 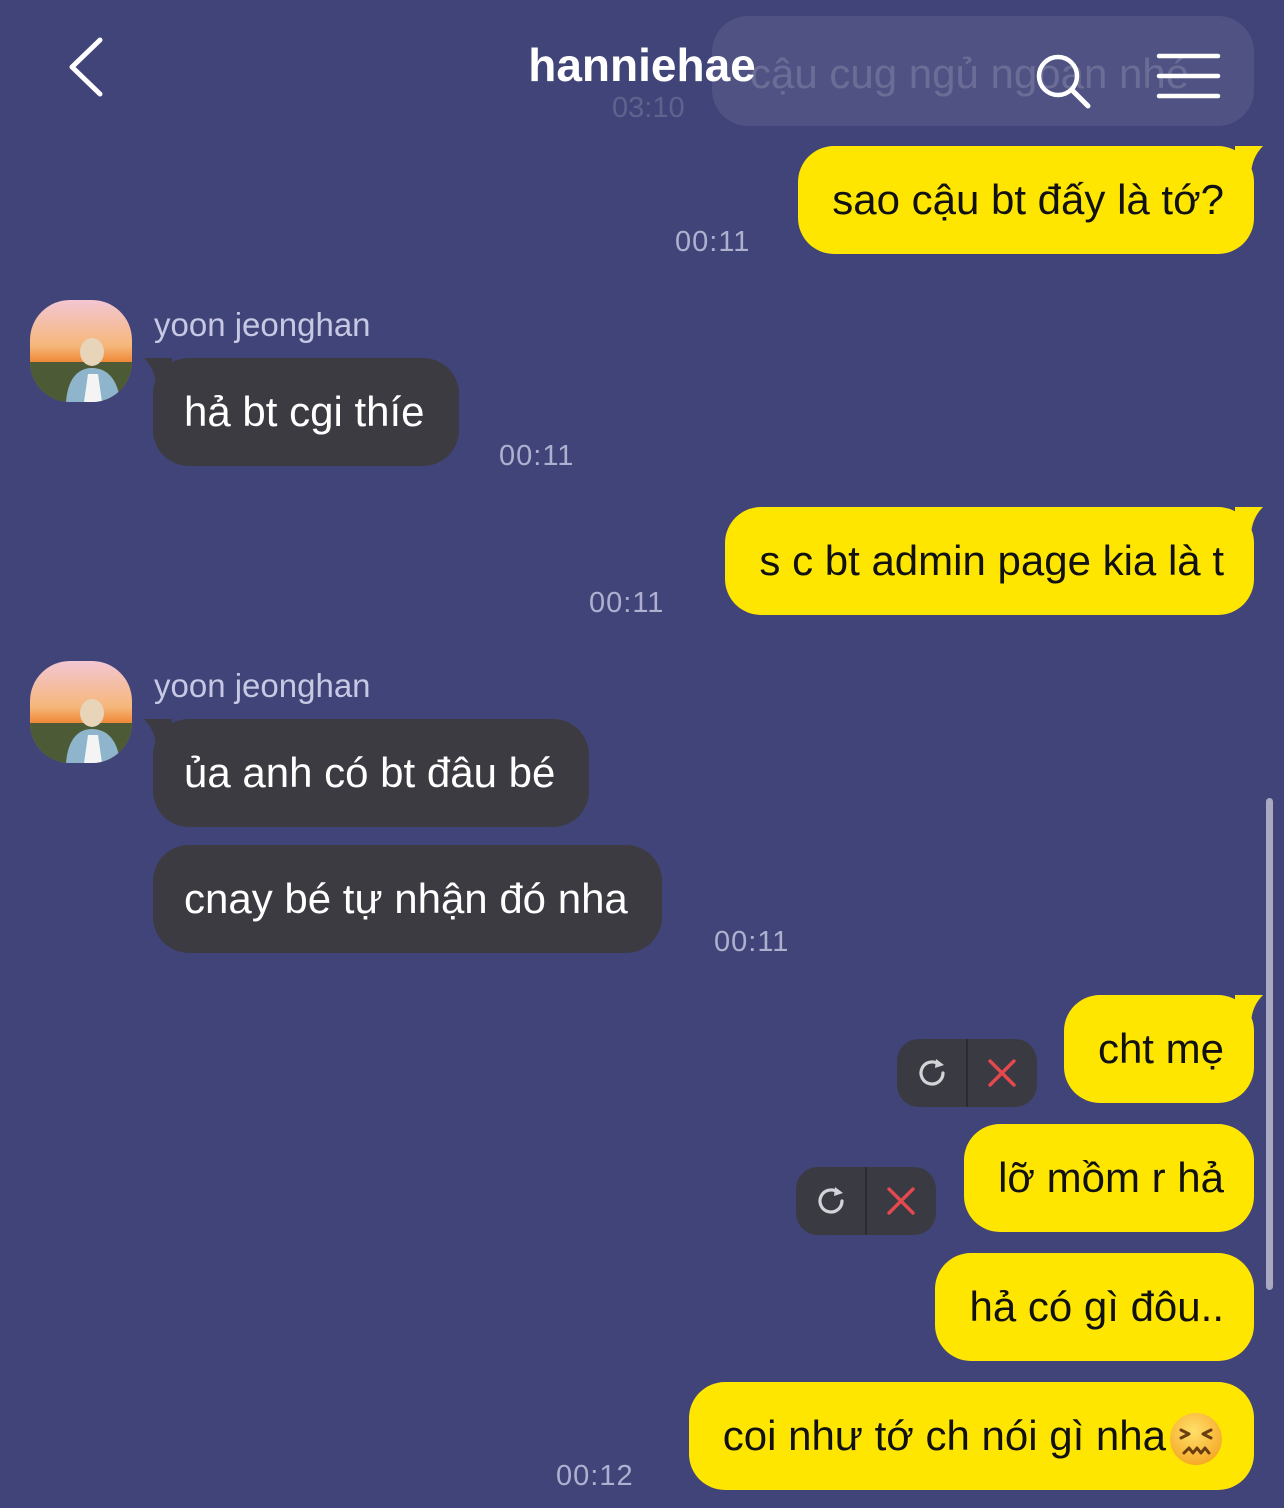 I want to click on menu-button, so click(x=1189, y=77).